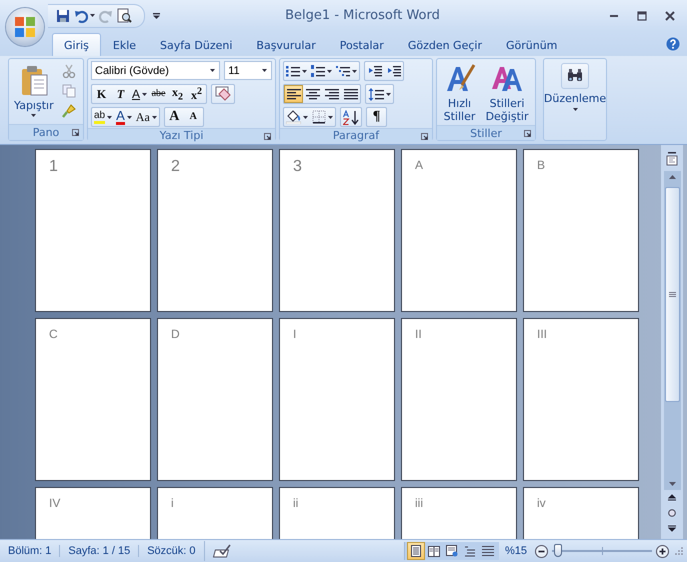 The width and height of the screenshot is (687, 562). What do you see at coordinates (673, 43) in the screenshot?
I see `help-icon` at bounding box center [673, 43].